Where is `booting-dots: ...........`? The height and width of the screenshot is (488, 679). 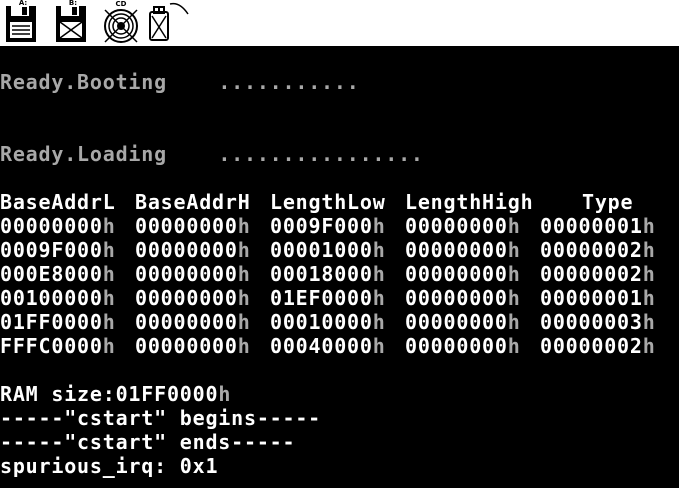 booting-dots: ........... is located at coordinates (289, 82).